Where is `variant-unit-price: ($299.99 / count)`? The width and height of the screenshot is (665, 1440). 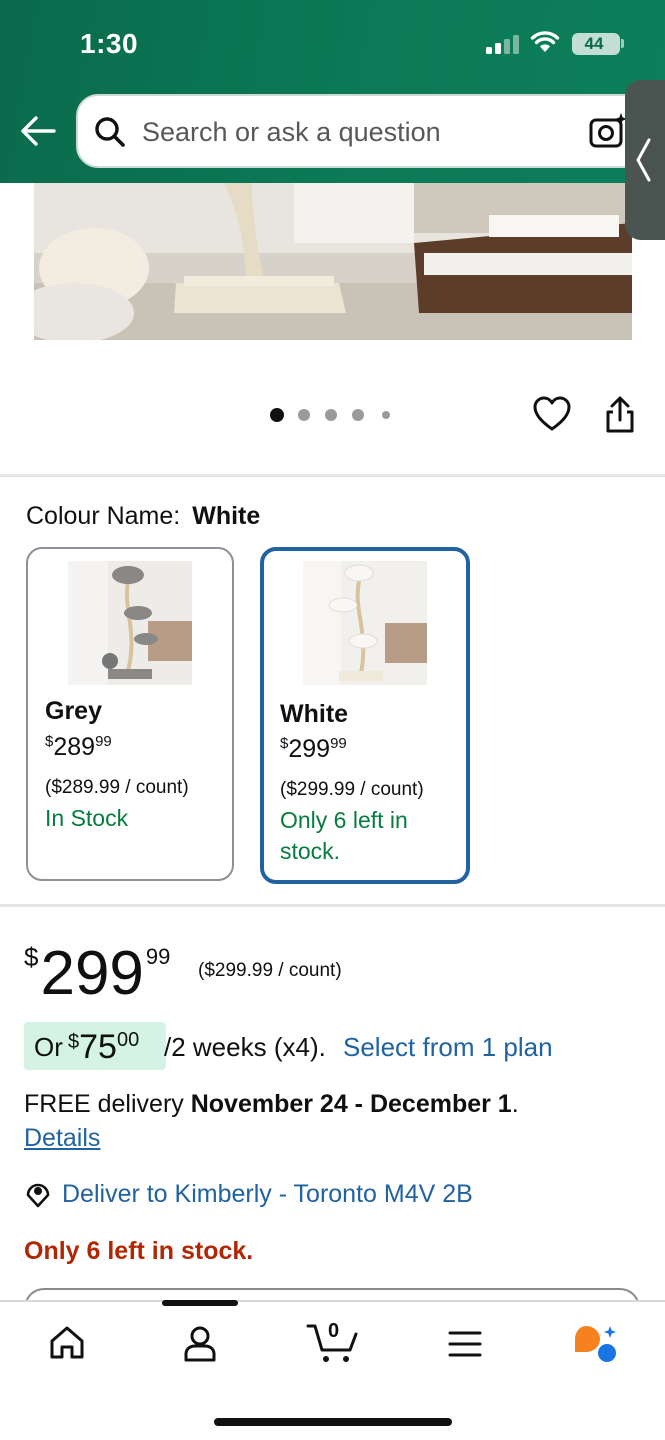
variant-unit-price: ($299.99 / count) is located at coordinates (352, 789).